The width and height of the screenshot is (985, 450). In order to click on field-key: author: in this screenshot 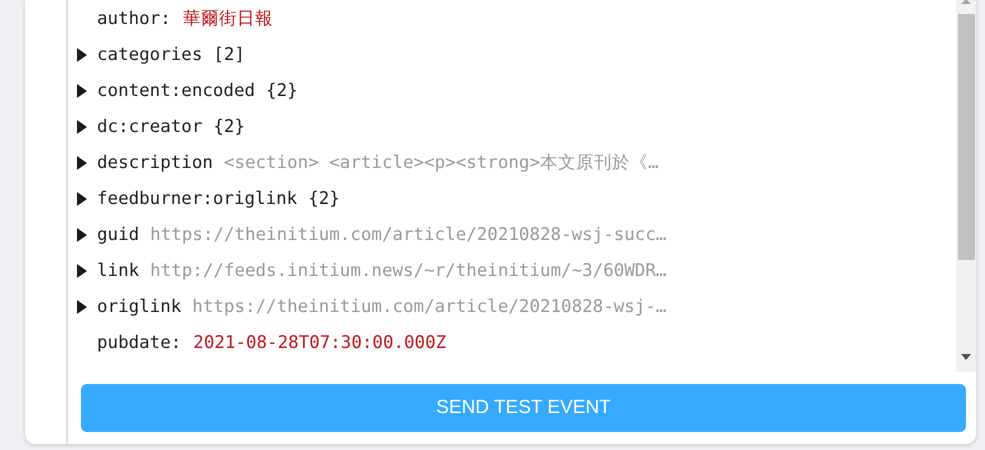, I will do `click(134, 19)`.